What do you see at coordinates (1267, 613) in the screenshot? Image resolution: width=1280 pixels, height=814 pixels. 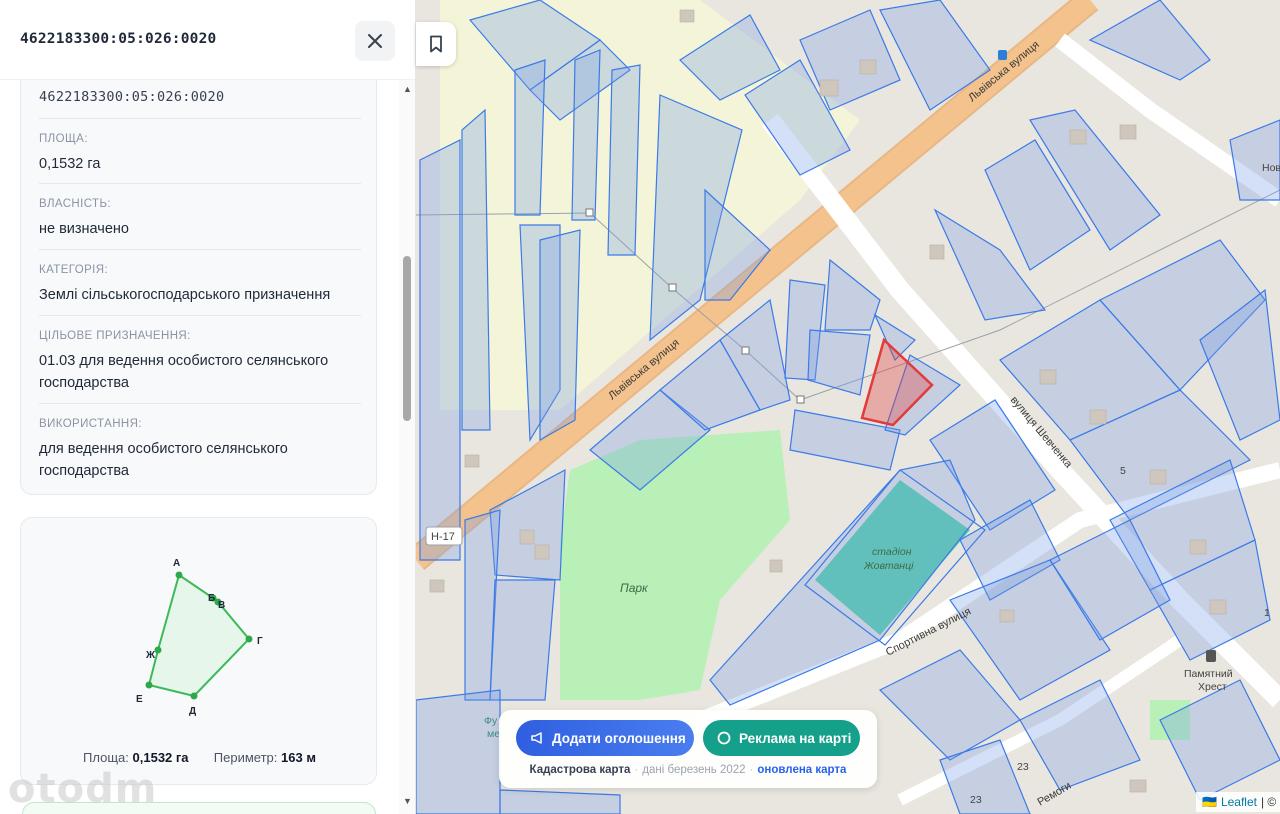 I see `house-number: 1` at bounding box center [1267, 613].